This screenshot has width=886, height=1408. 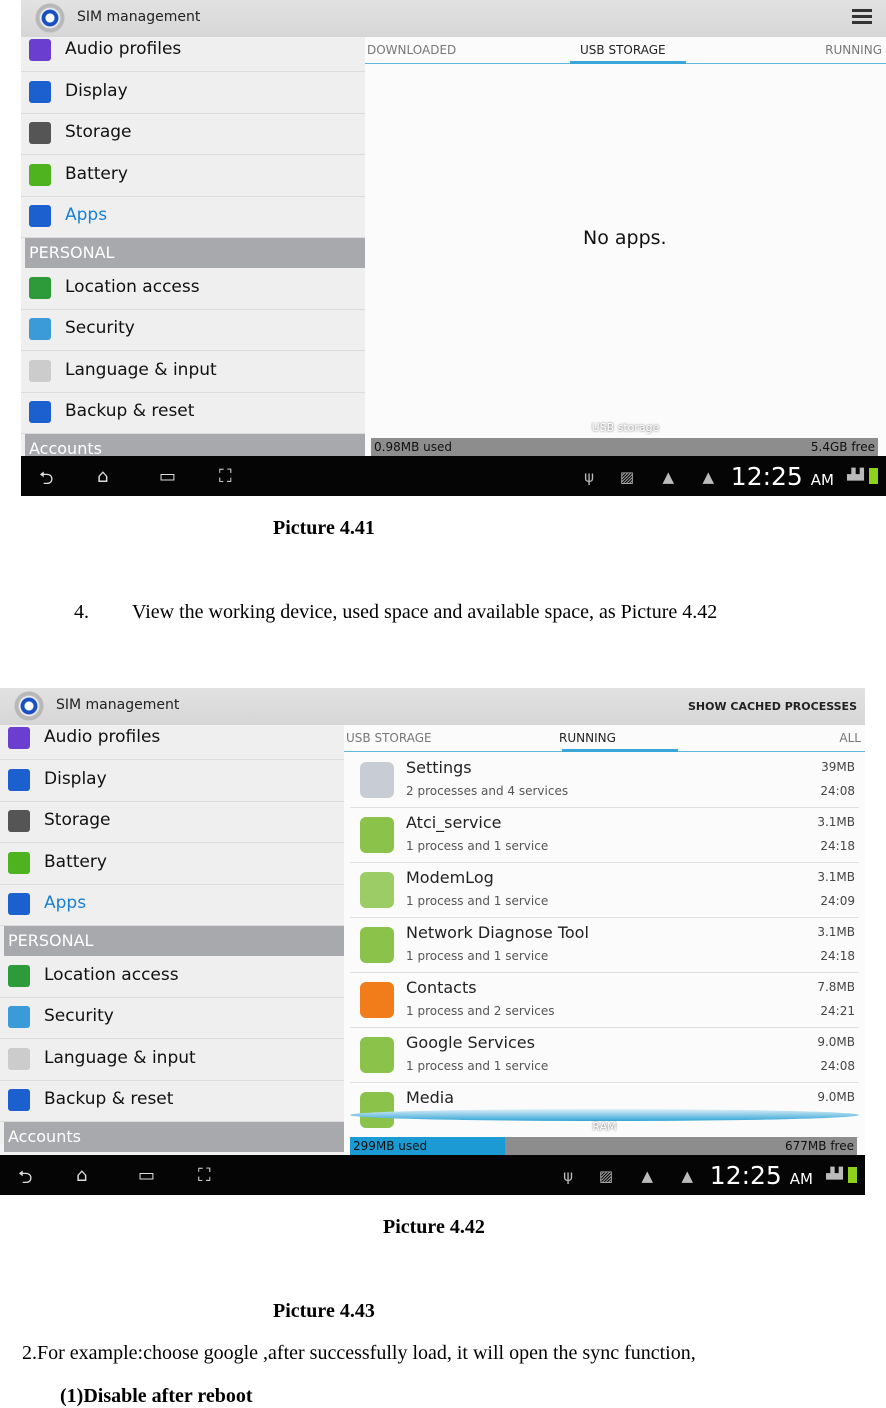 What do you see at coordinates (836, 987) in the screenshot?
I see `process-mem: 7.8MB` at bounding box center [836, 987].